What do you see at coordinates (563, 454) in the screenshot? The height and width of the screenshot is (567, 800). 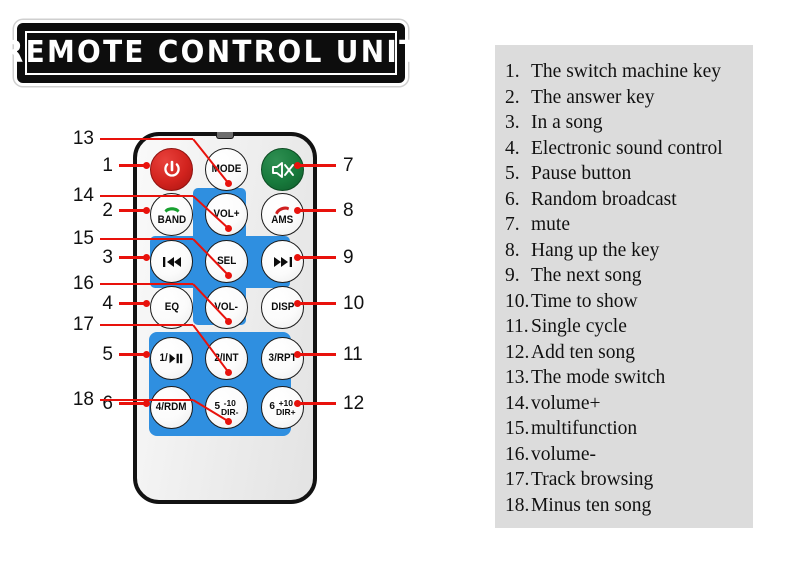 I see `legend-item-label: volume-` at bounding box center [563, 454].